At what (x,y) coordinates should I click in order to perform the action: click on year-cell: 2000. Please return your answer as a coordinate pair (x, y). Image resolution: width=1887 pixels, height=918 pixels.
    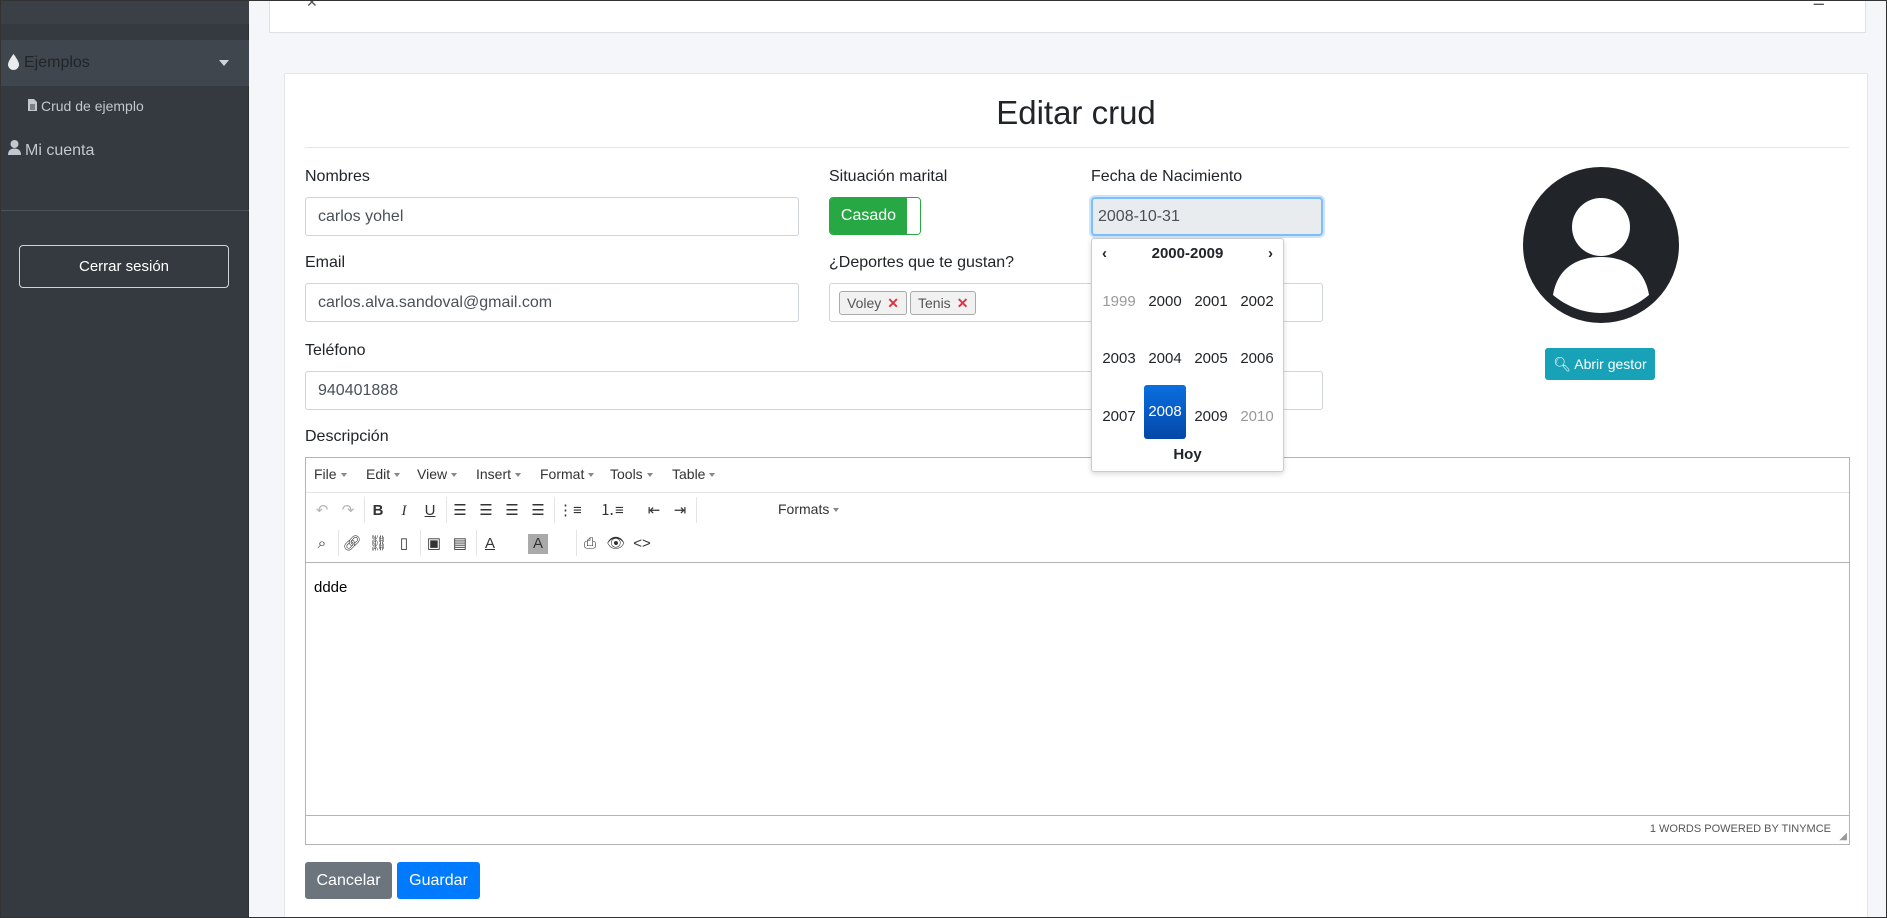
    Looking at the image, I should click on (1165, 302).